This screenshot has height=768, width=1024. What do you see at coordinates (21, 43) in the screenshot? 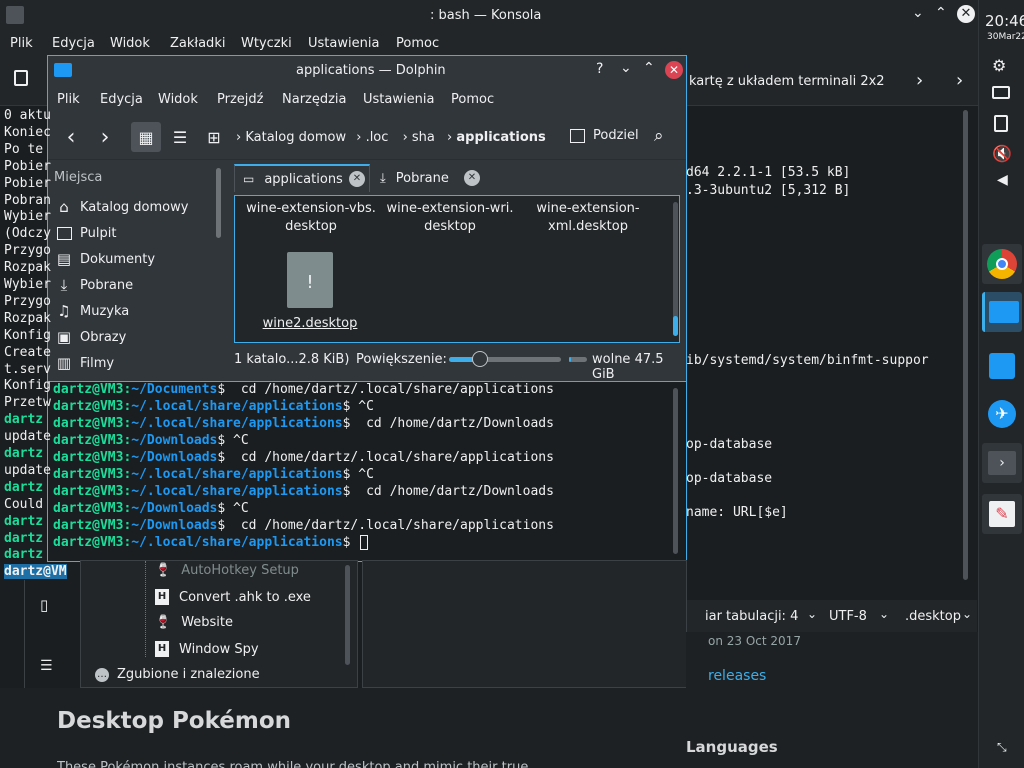
I see `konsole-menu-file: Plik` at bounding box center [21, 43].